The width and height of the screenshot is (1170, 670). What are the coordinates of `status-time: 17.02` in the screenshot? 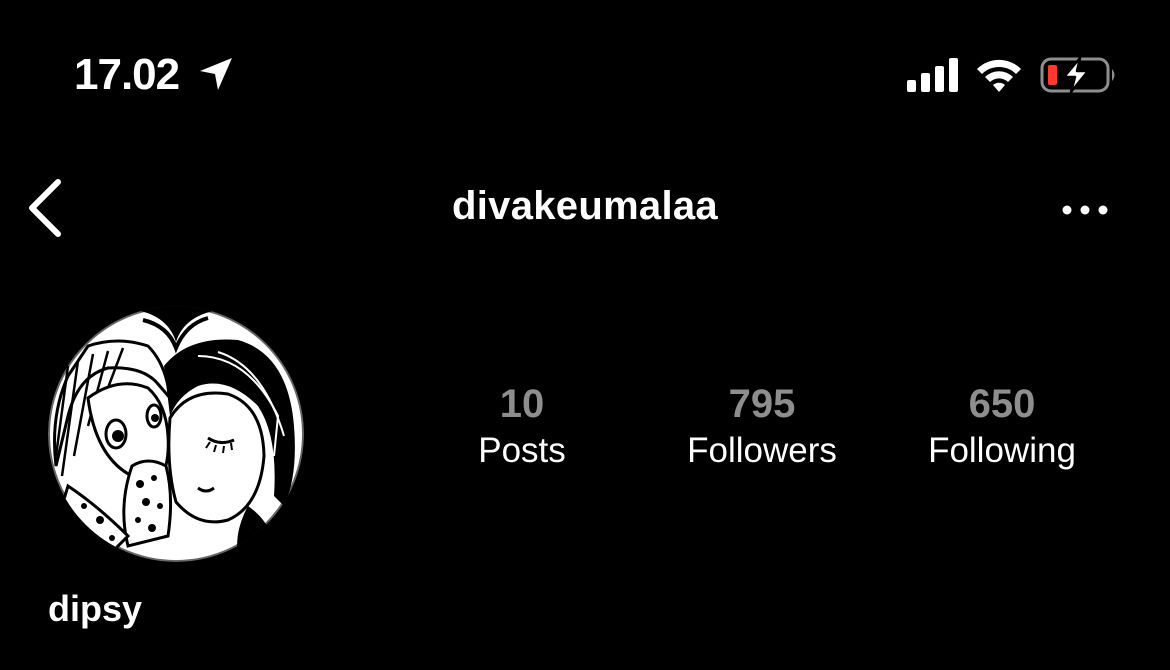 It's located at (127, 74).